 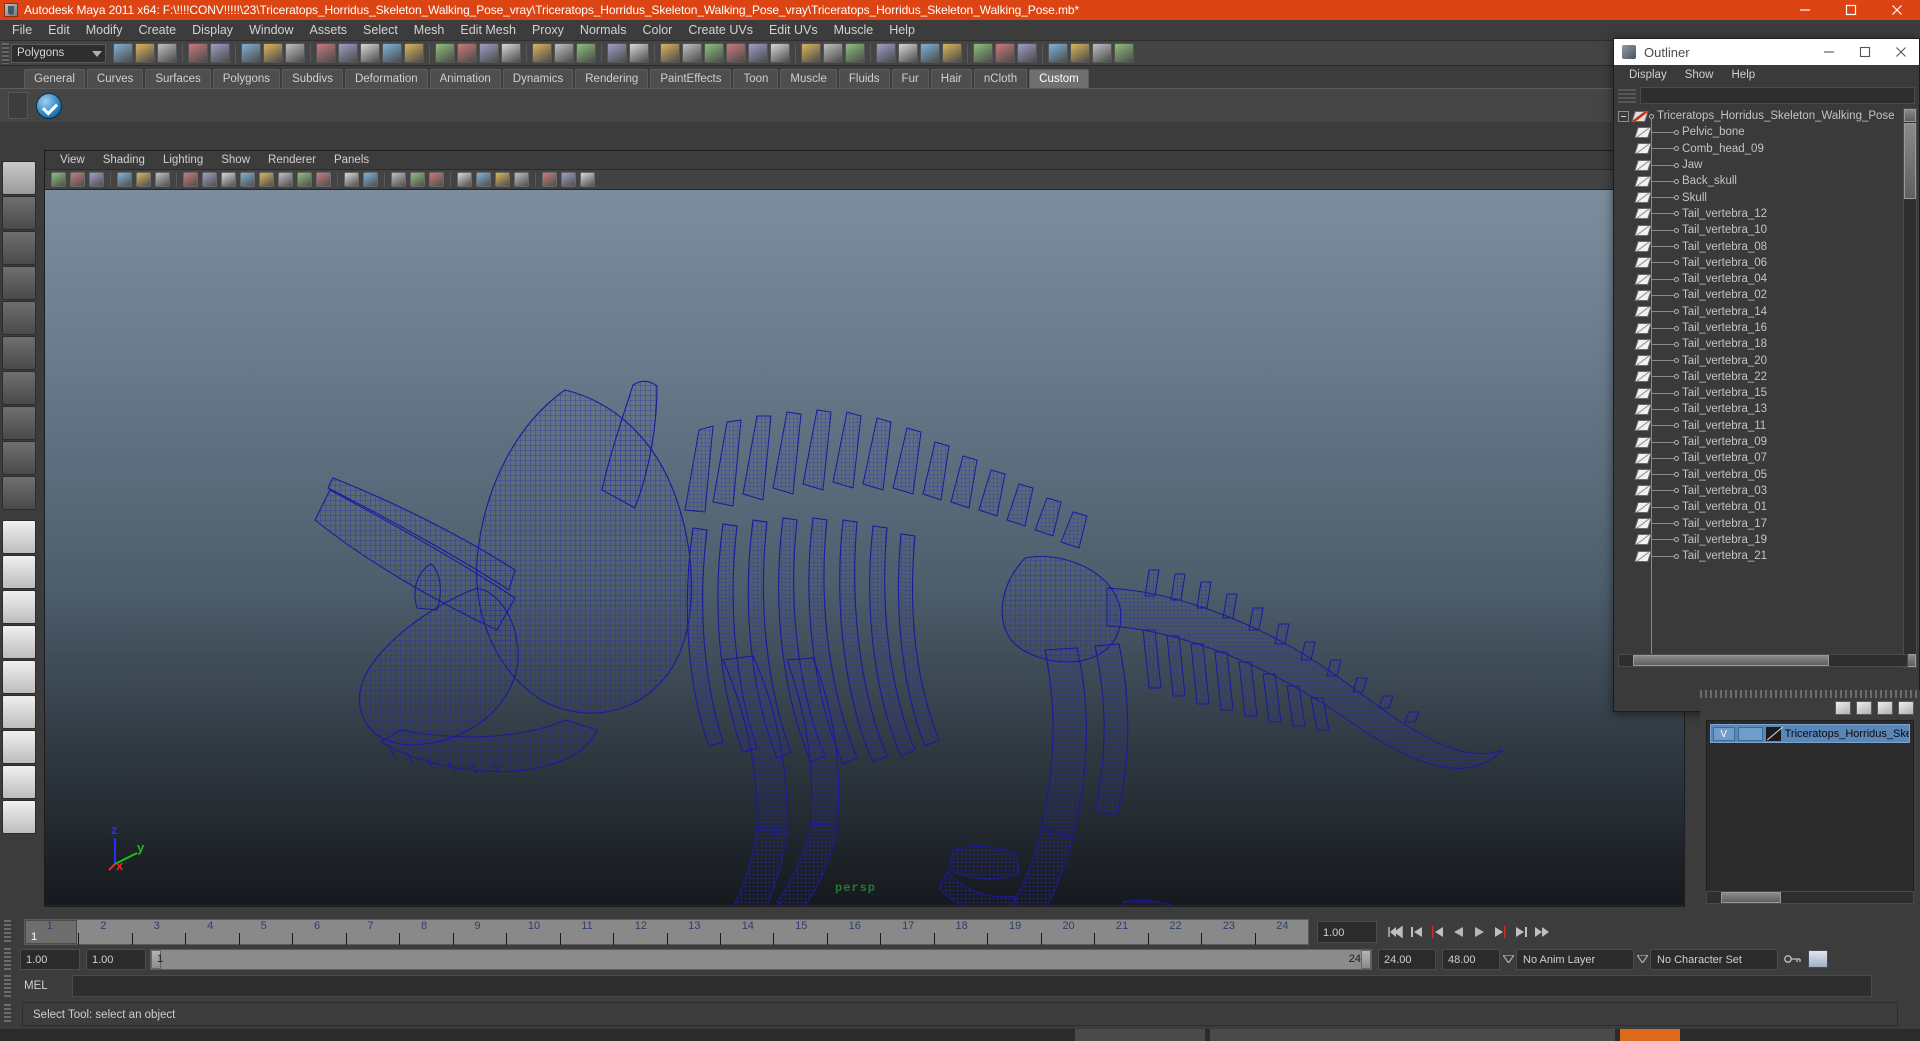 I want to click on xray-joints-icon, so click(x=370, y=179).